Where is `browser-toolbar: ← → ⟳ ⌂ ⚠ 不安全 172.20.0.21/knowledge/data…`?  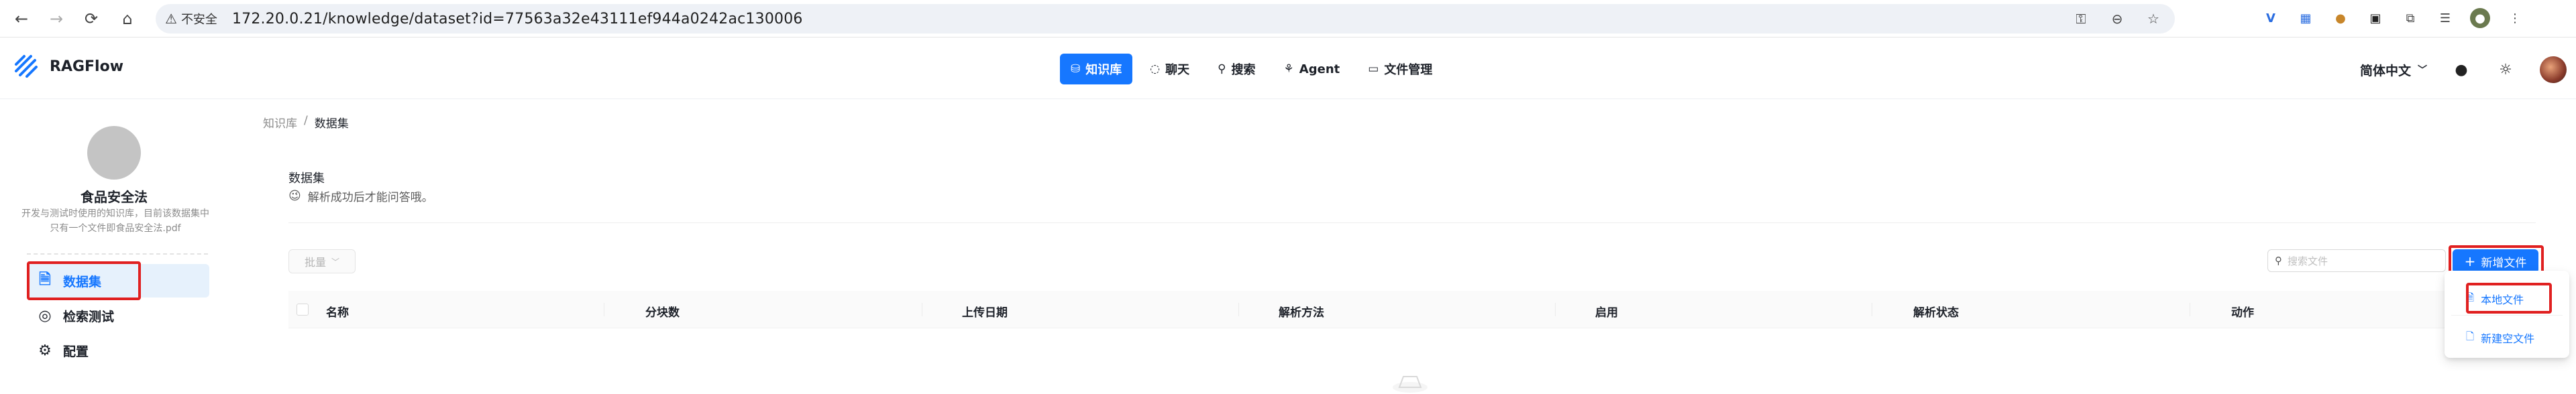 browser-toolbar: ← → ⟳ ⌂ ⚠ 不安全 172.20.0.21/knowledge/data… is located at coordinates (1288, 19).